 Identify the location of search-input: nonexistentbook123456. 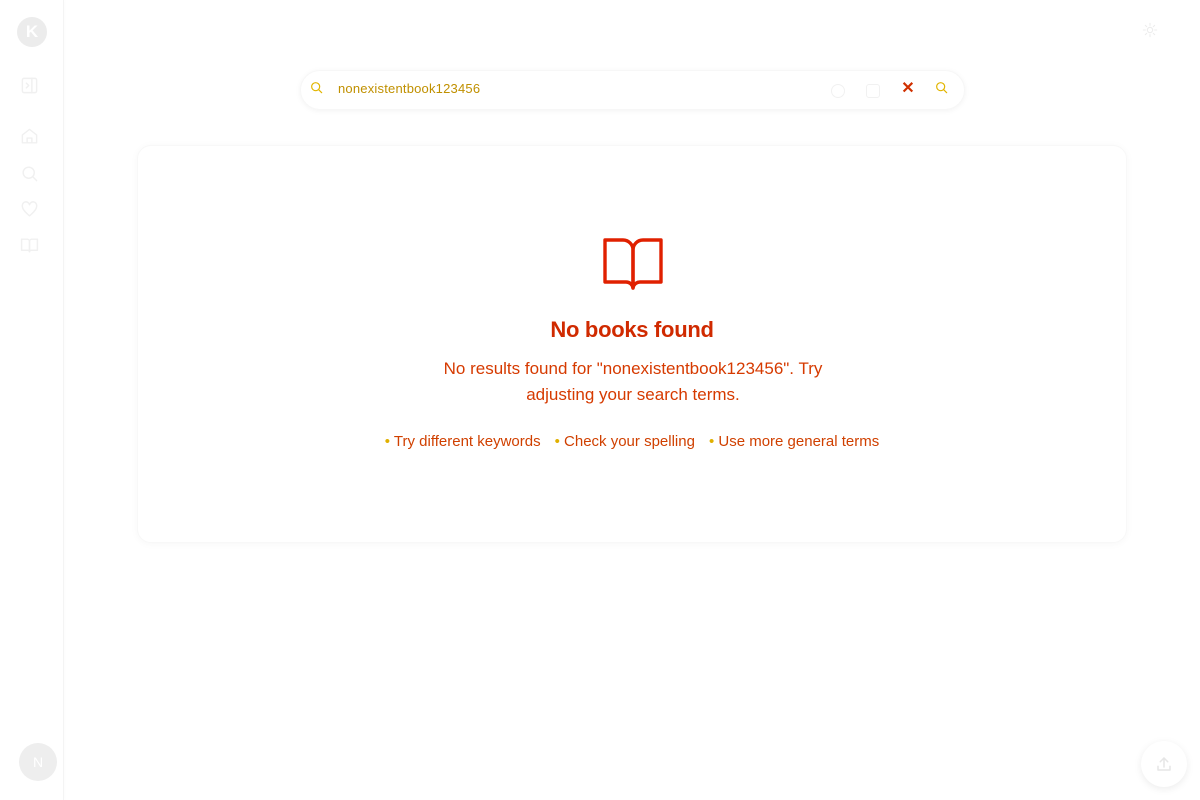
(409, 88).